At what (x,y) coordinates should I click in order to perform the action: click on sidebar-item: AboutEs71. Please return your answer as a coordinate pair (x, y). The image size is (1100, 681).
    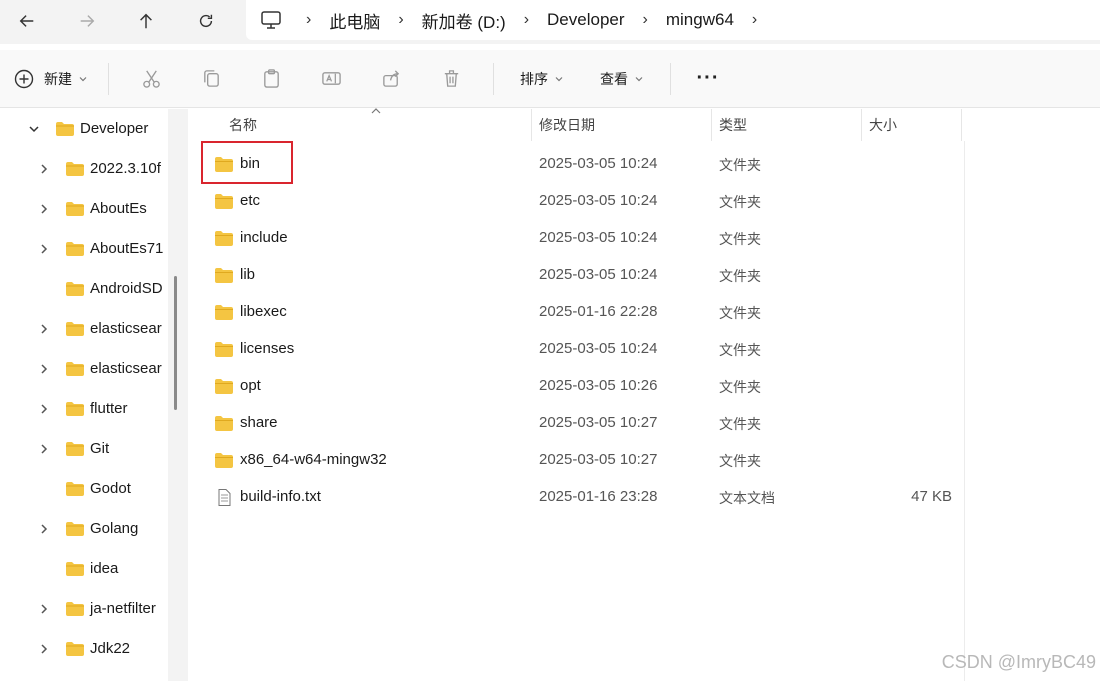
    Looking at the image, I should click on (84, 249).